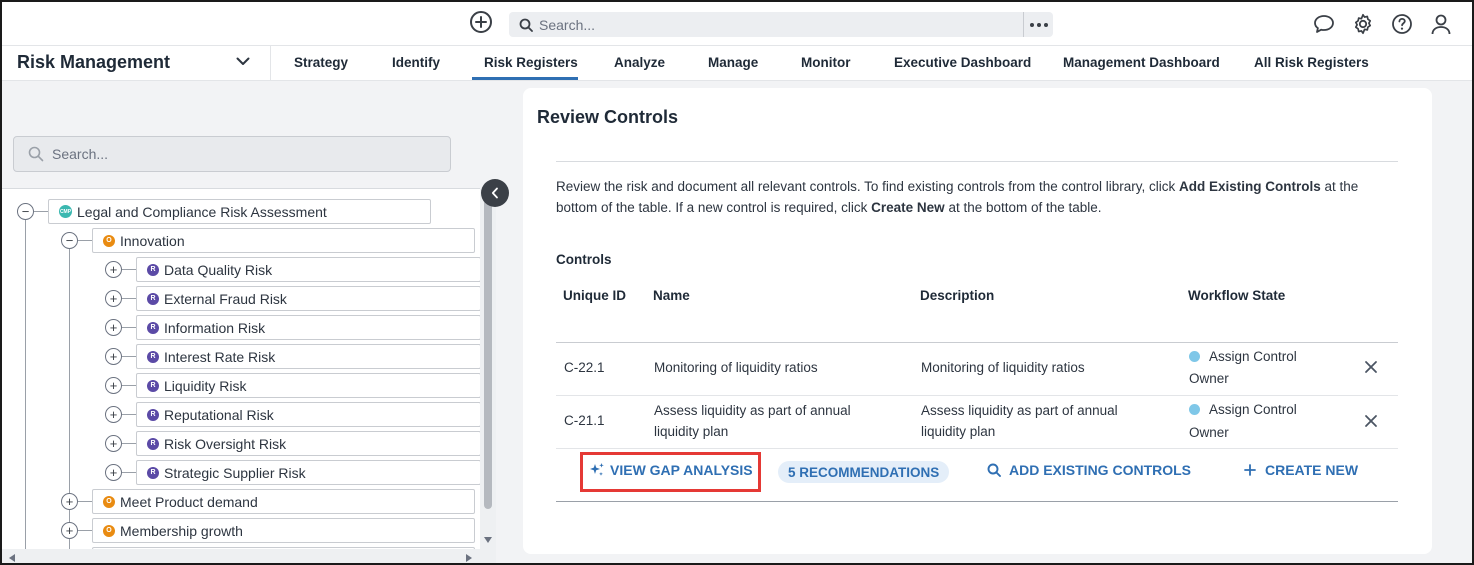 This screenshot has width=1474, height=565. I want to click on column-header-workflow-state: Workflow State, so click(1236, 295).